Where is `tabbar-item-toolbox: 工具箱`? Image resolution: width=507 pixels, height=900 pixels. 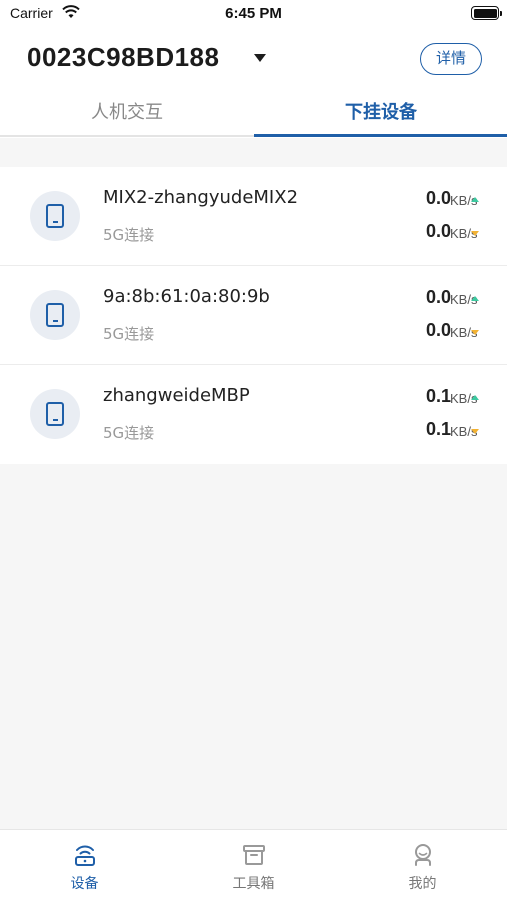
tabbar-item-toolbox: 工具箱 is located at coordinates (253, 865).